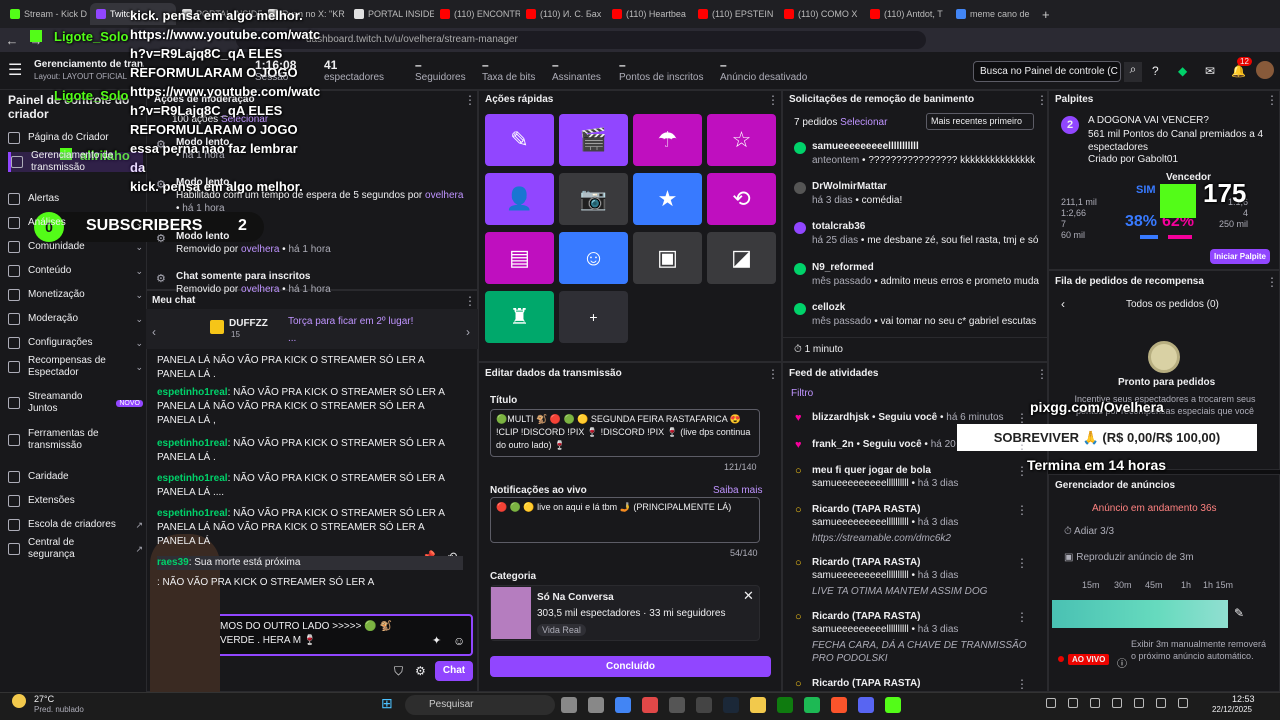 The image size is (1280, 720). I want to click on quick-more-icon: ⋮, so click(773, 100).